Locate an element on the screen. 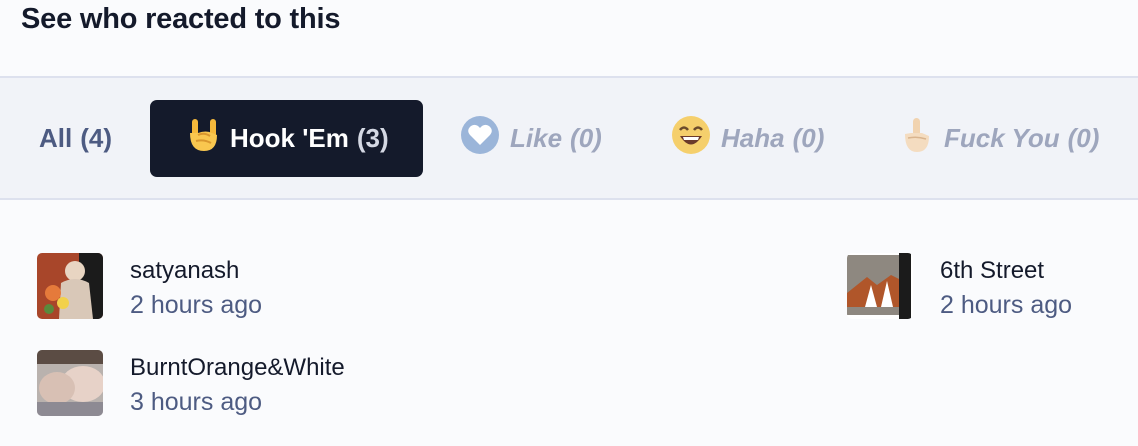  user-info: BurntOrange&White 3 hours ago is located at coordinates (237, 385).